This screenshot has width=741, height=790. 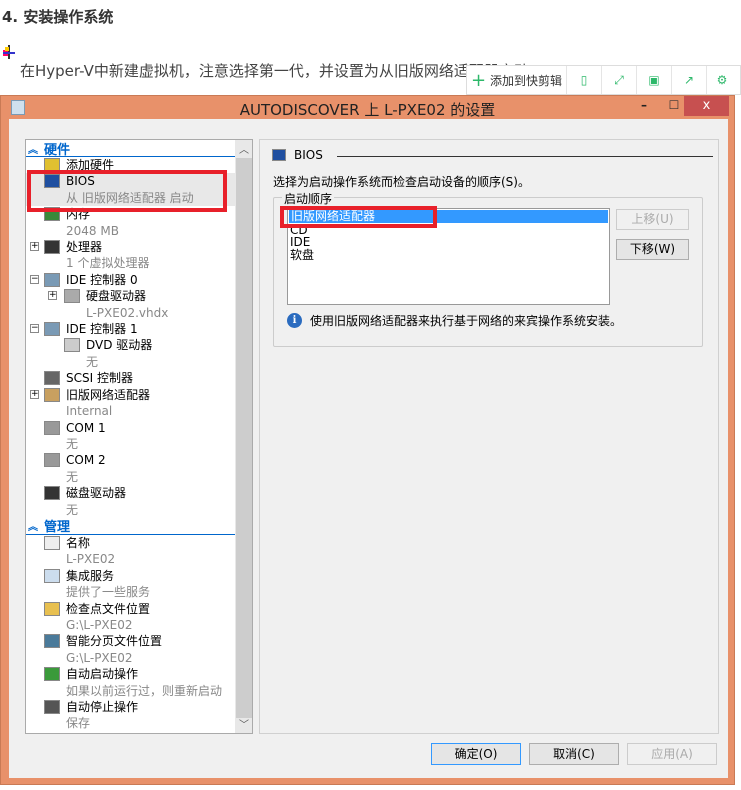 What do you see at coordinates (84, 247) in the screenshot?
I see `tree-item-label: 处理器` at bounding box center [84, 247].